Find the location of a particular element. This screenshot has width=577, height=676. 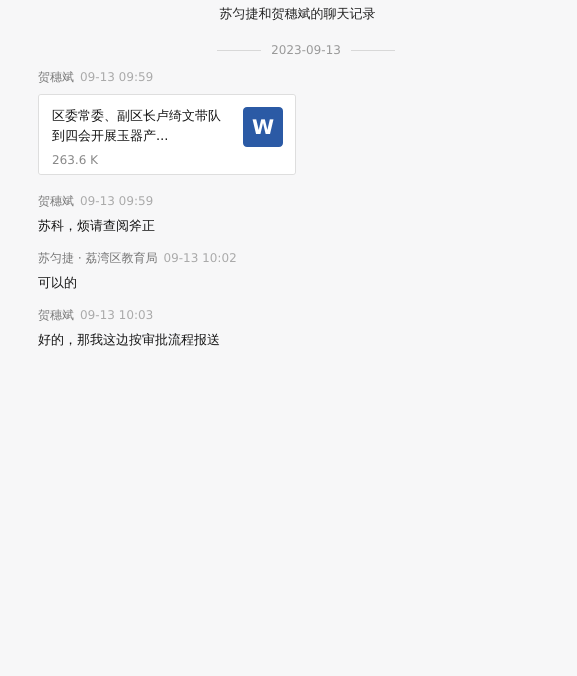

chat-title: 苏匀捷和贺穗斌的聊天记录 is located at coordinates (297, 15).